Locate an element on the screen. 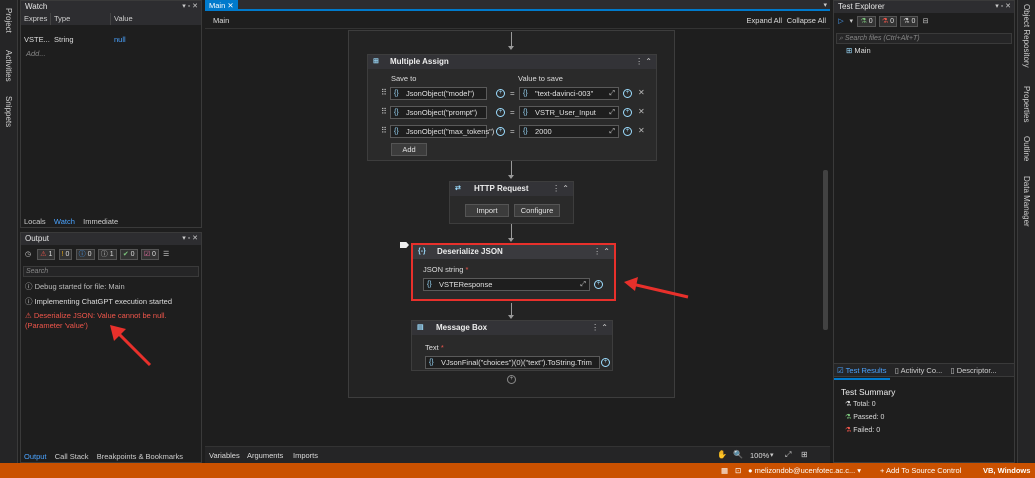 This screenshot has width=1035, height=478. assign-to-field: {} JsonObject("prompt") is located at coordinates (438, 112).